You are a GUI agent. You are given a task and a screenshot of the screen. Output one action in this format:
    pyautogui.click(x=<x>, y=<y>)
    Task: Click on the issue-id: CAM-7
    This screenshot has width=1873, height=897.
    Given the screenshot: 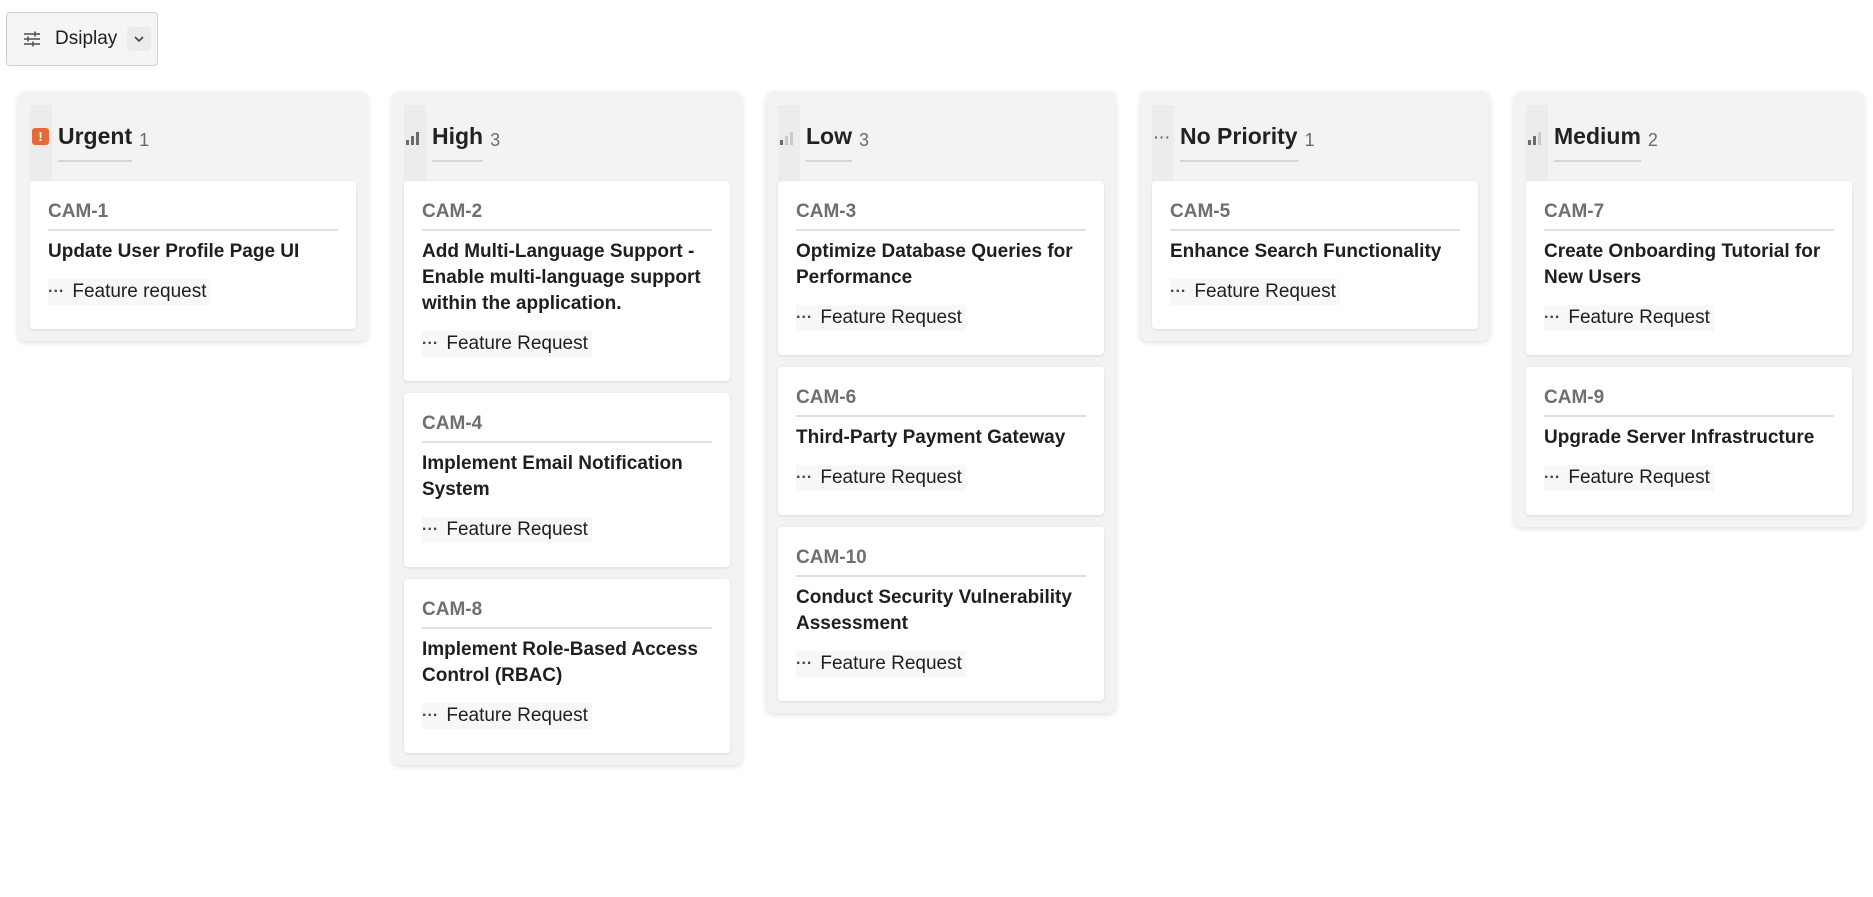 What is the action you would take?
    pyautogui.click(x=1689, y=216)
    